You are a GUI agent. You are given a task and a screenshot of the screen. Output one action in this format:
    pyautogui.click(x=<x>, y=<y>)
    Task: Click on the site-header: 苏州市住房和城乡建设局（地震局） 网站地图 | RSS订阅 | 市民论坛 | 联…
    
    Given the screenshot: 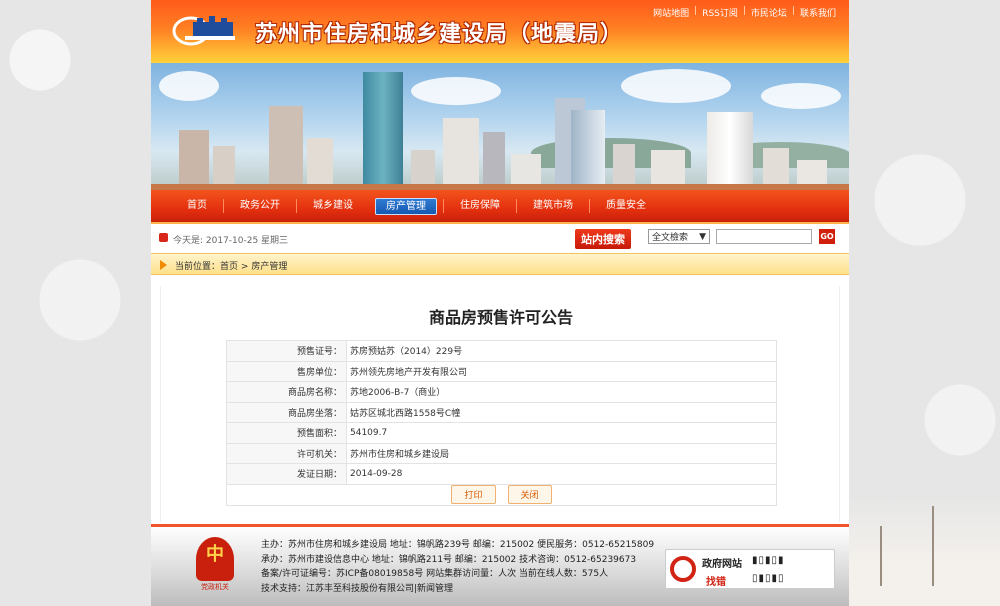 What is the action you would take?
    pyautogui.click(x=500, y=31)
    